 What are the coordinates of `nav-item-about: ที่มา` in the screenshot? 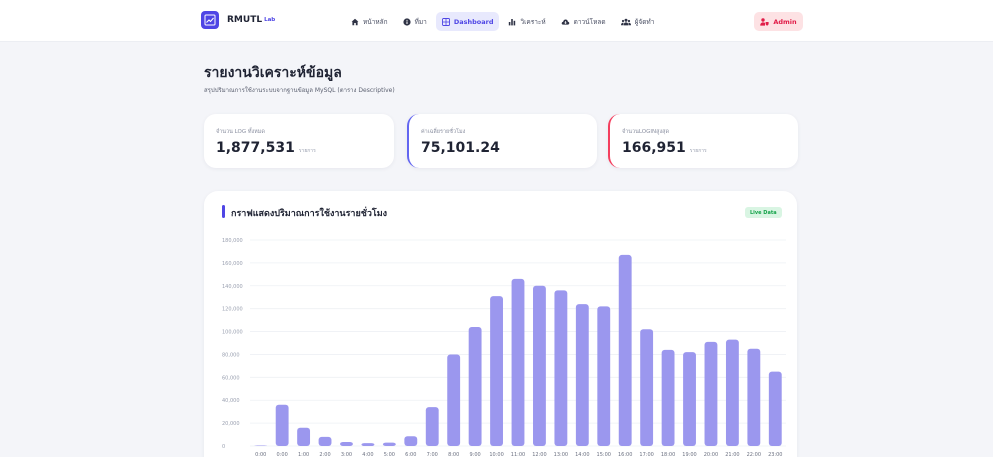 It's located at (415, 21).